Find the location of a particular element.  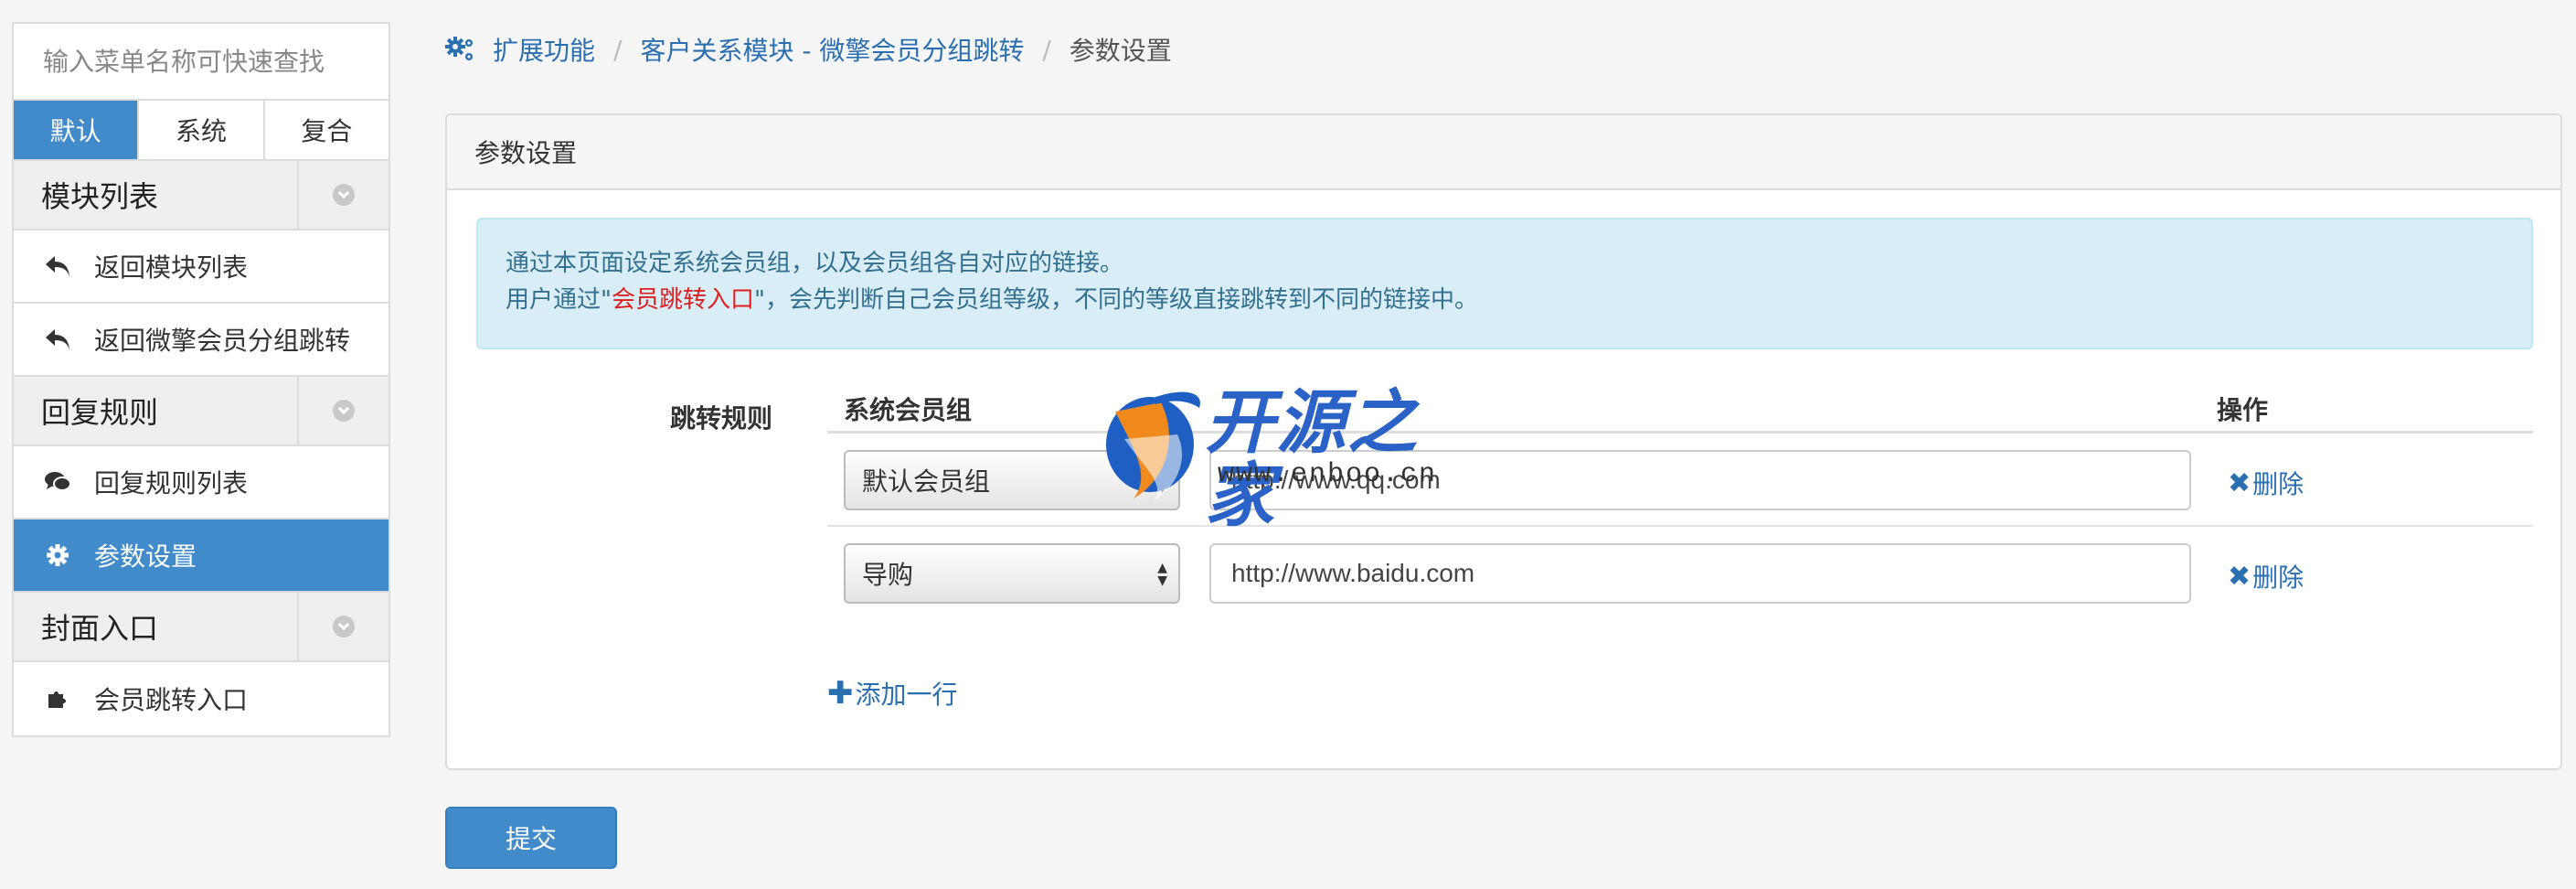

puzzle-icon is located at coordinates (57, 699).